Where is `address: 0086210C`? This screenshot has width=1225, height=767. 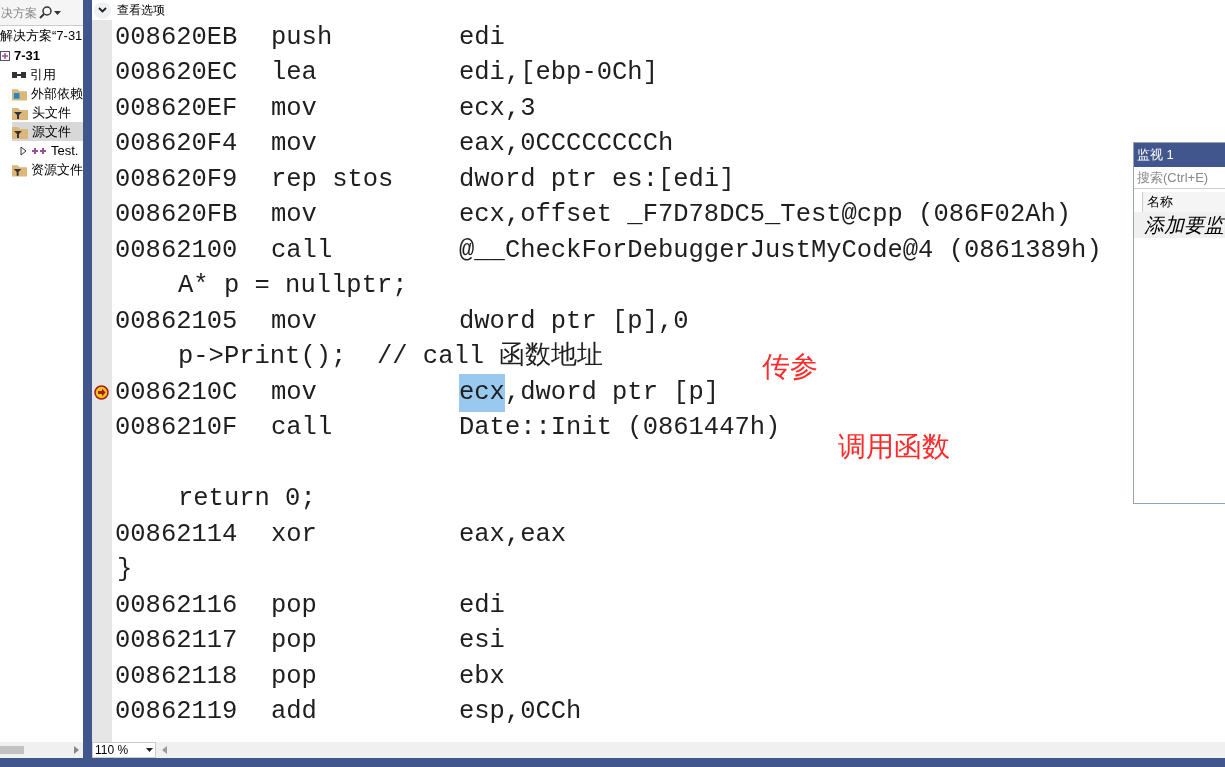 address: 0086210C is located at coordinates (177, 392).